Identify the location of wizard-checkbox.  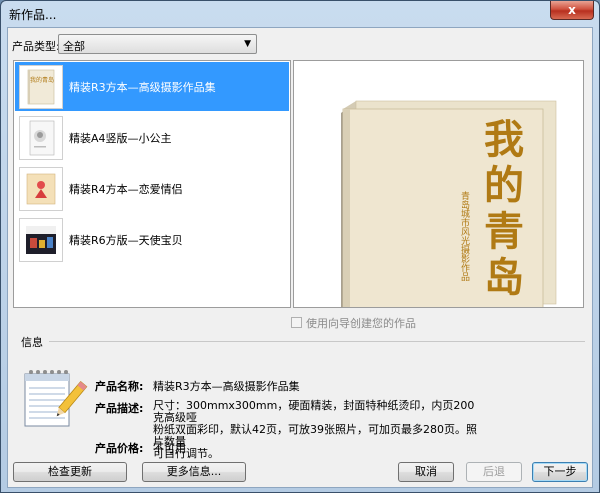
(296, 322).